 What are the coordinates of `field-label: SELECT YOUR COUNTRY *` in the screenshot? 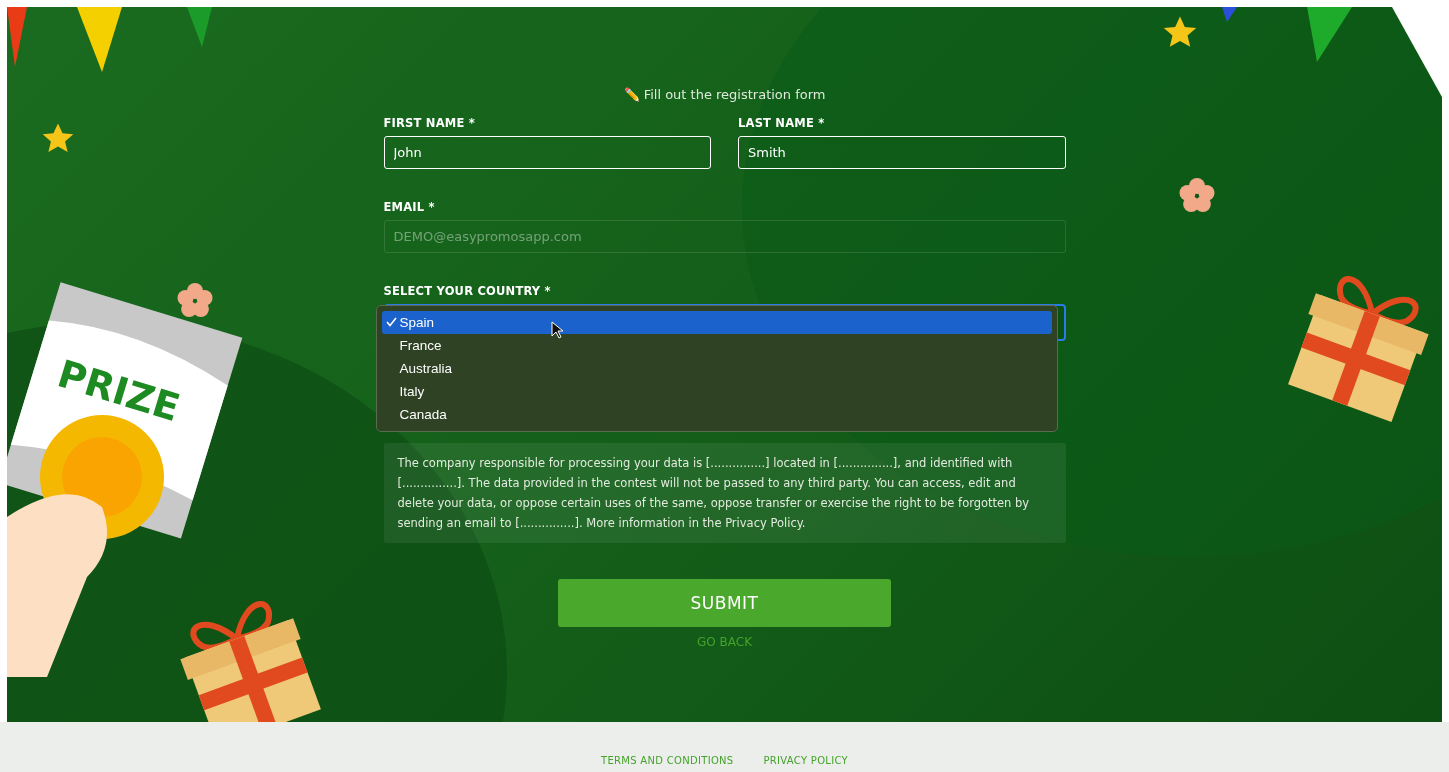 It's located at (467, 291).